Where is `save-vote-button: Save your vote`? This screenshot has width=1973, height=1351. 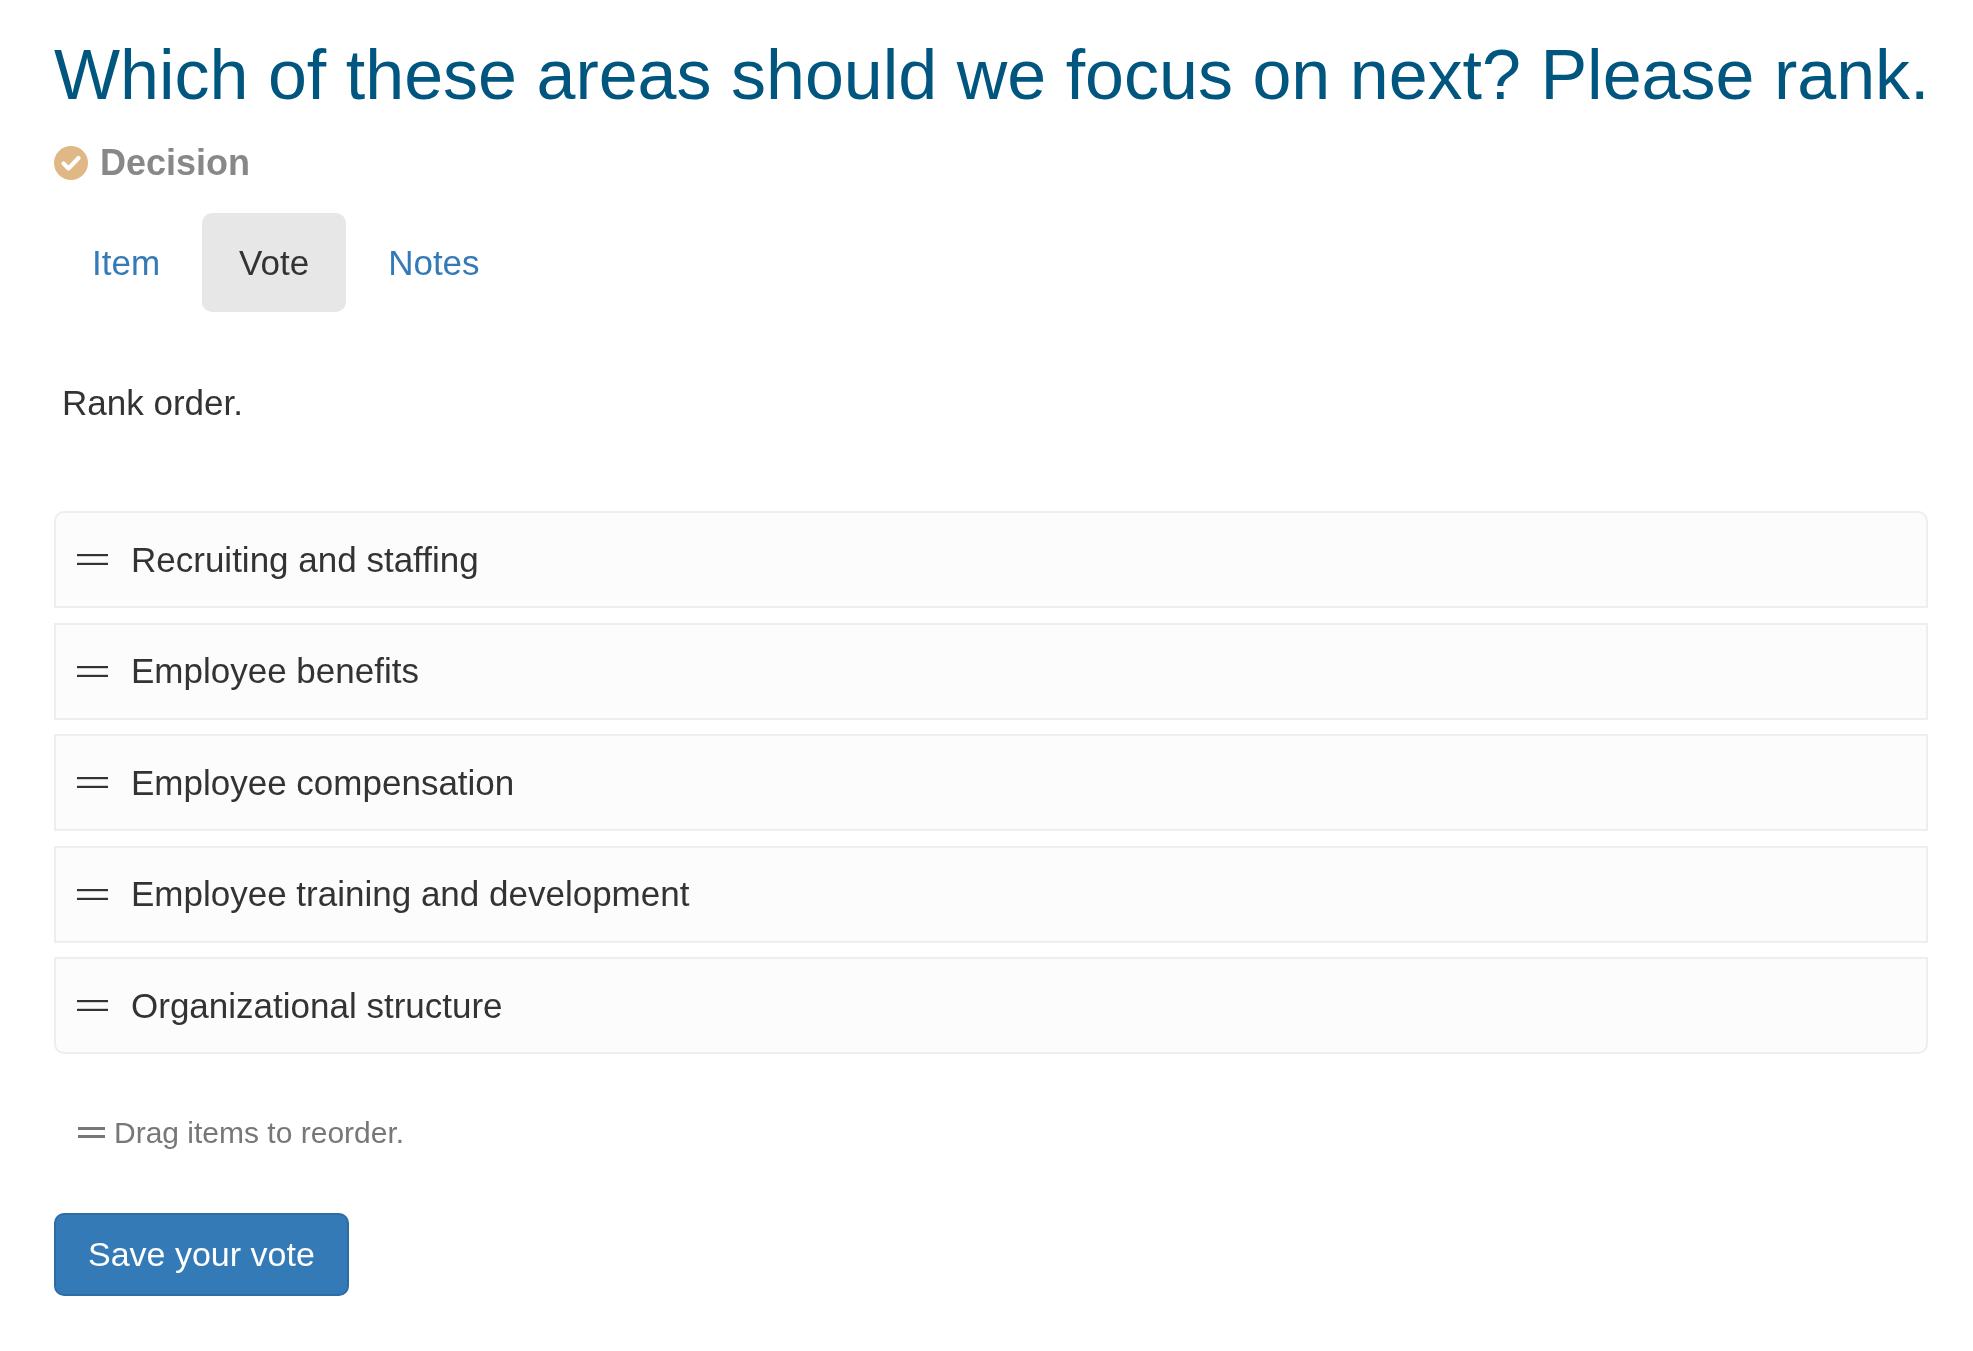 save-vote-button: Save your vote is located at coordinates (201, 1254).